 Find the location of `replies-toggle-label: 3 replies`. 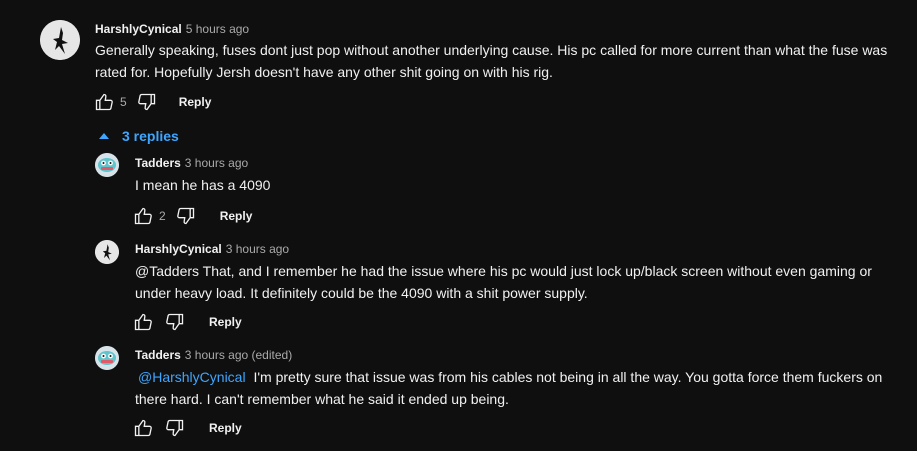

replies-toggle-label: 3 replies is located at coordinates (150, 136).